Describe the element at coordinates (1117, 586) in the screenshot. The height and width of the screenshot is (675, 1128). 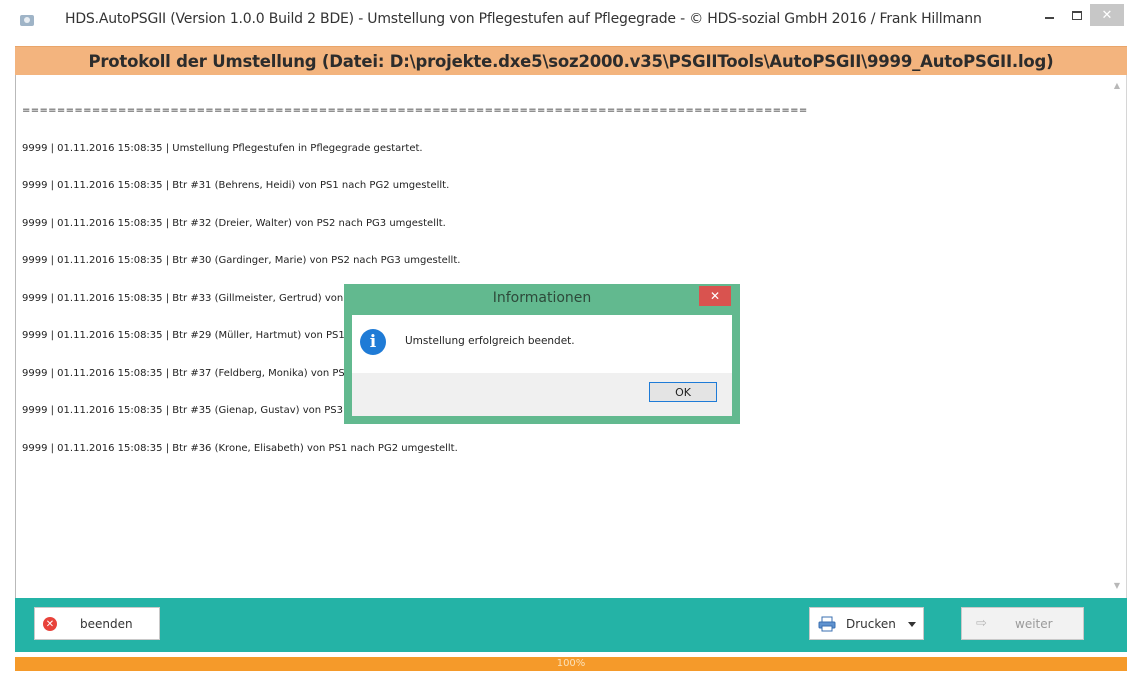
I see `scroll-down-icon: ▼` at that location.